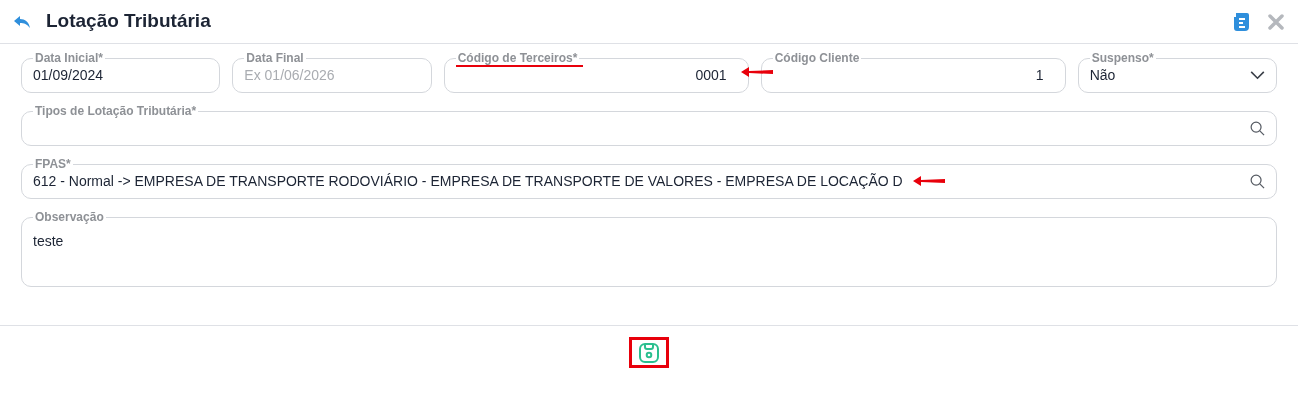  What do you see at coordinates (913, 72) in the screenshot?
I see `input-field: Código Cliente 1` at bounding box center [913, 72].